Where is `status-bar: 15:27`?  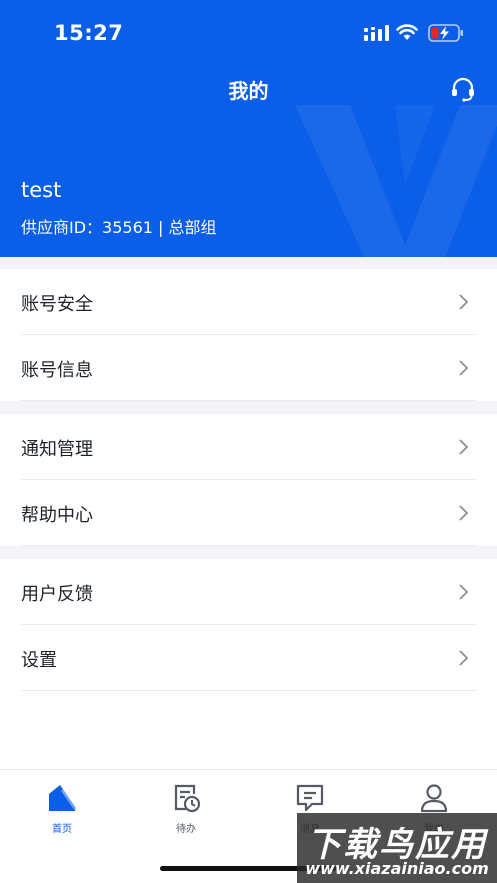
status-bar: 15:27 is located at coordinates (248, 30).